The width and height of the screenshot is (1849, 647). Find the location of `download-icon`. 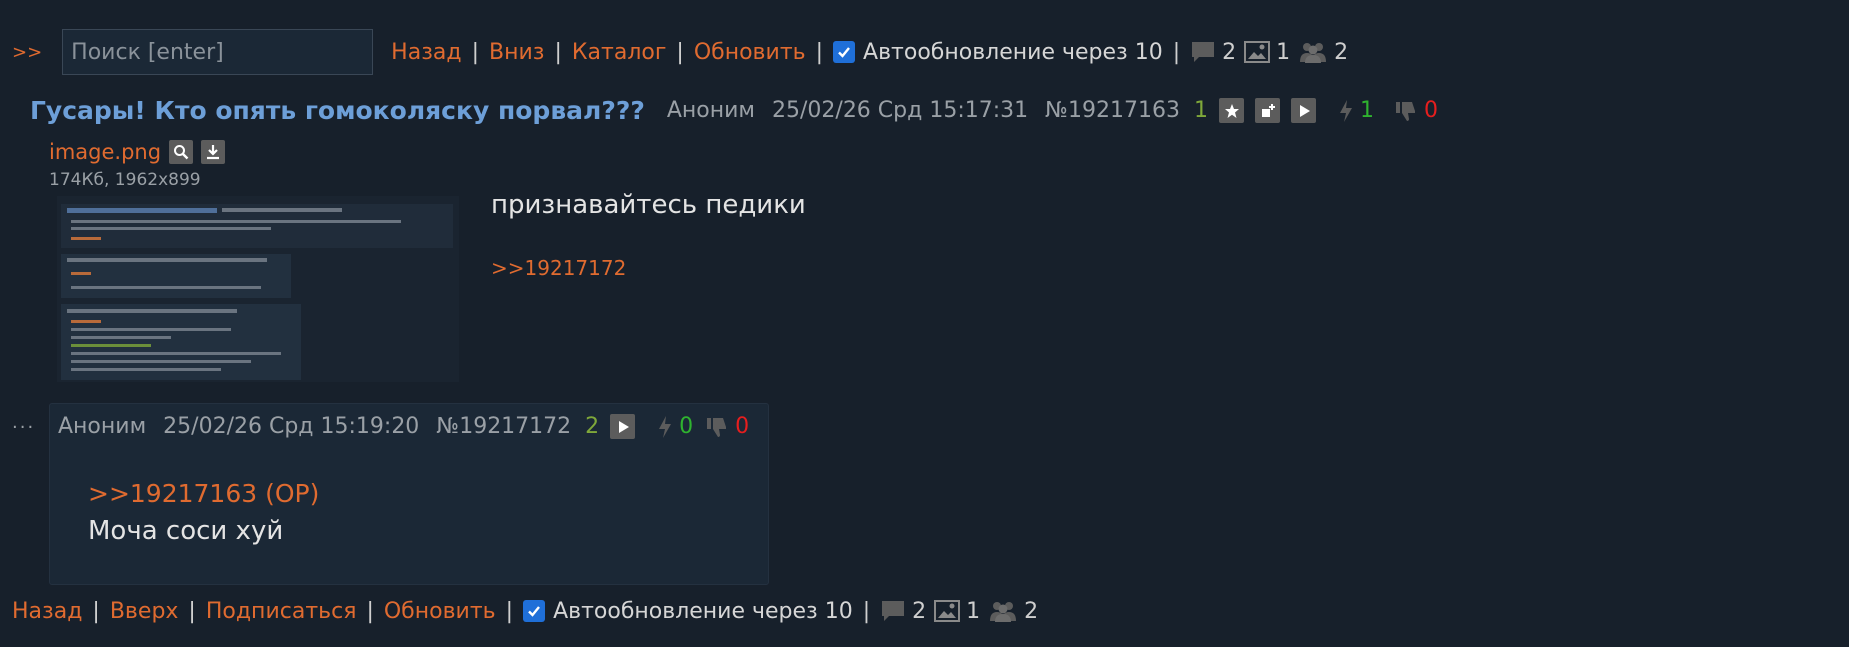

download-icon is located at coordinates (213, 152).